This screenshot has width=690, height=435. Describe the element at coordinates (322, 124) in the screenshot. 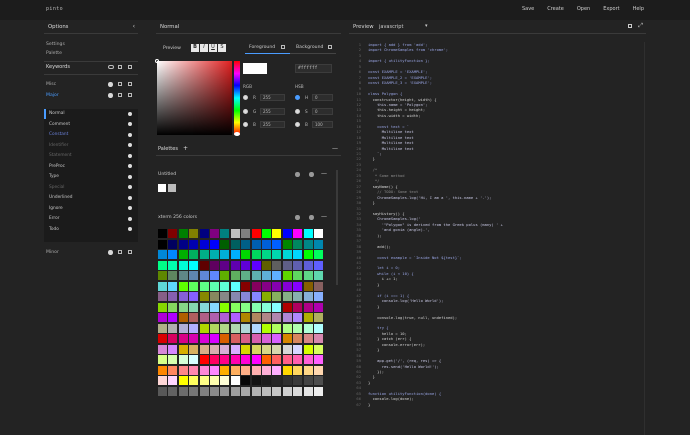

I see `b2-input: 100` at that location.